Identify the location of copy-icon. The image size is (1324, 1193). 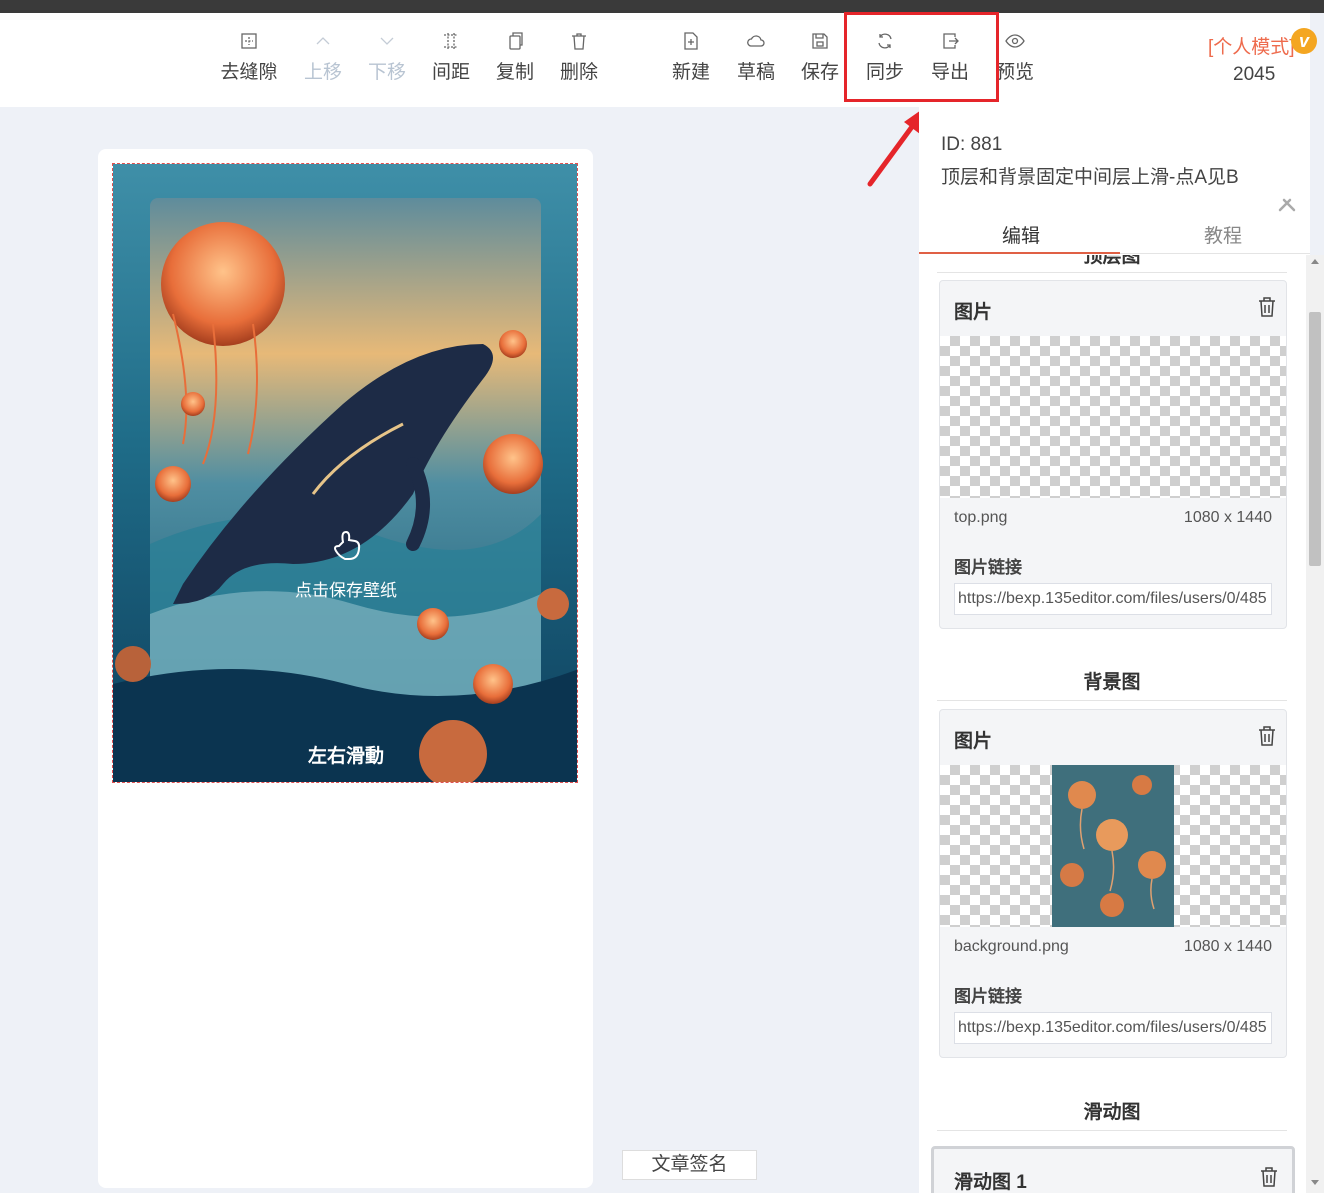
(516, 41).